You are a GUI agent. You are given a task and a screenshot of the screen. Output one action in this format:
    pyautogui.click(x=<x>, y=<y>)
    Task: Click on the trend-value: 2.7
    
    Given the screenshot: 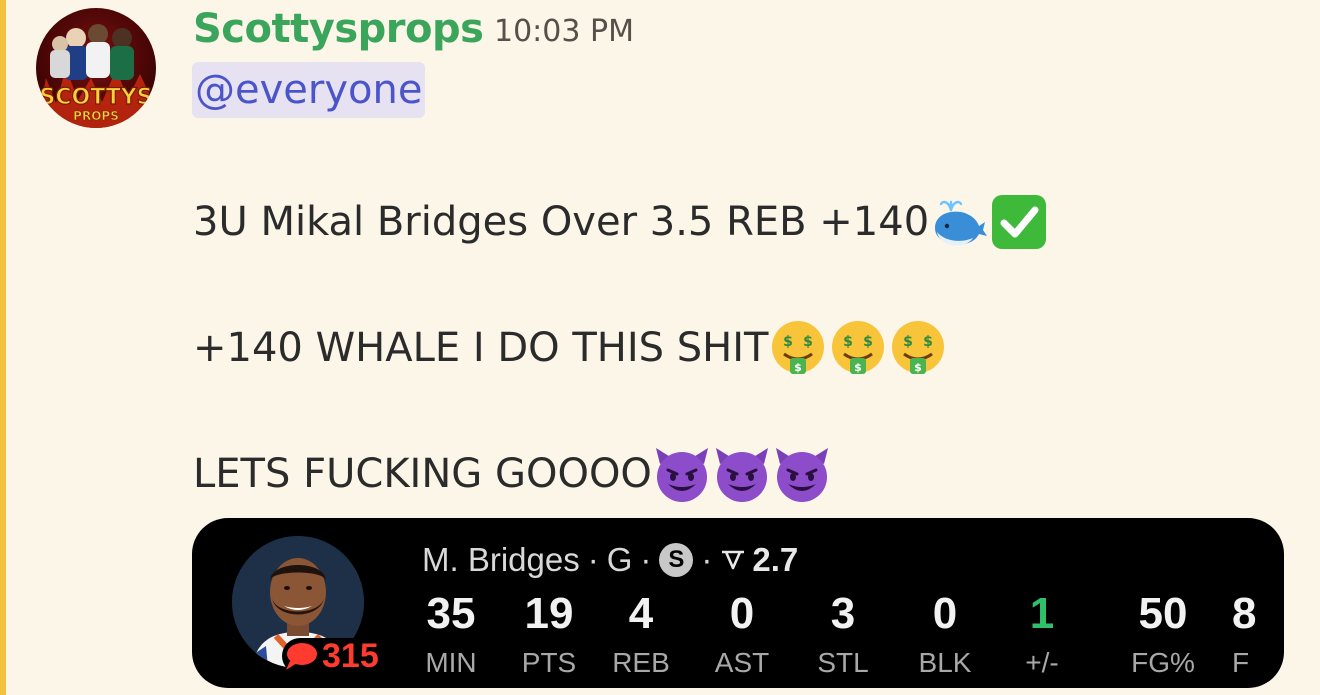 What is the action you would take?
    pyautogui.click(x=775, y=559)
    